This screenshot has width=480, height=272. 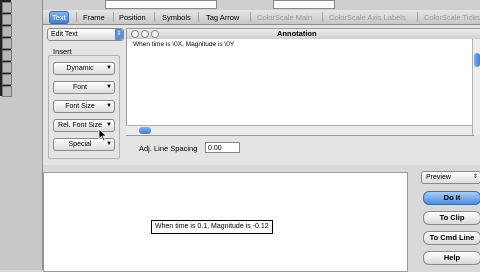 What do you see at coordinates (476, 87) in the screenshot?
I see `annotation-vertical-scrollbar` at bounding box center [476, 87].